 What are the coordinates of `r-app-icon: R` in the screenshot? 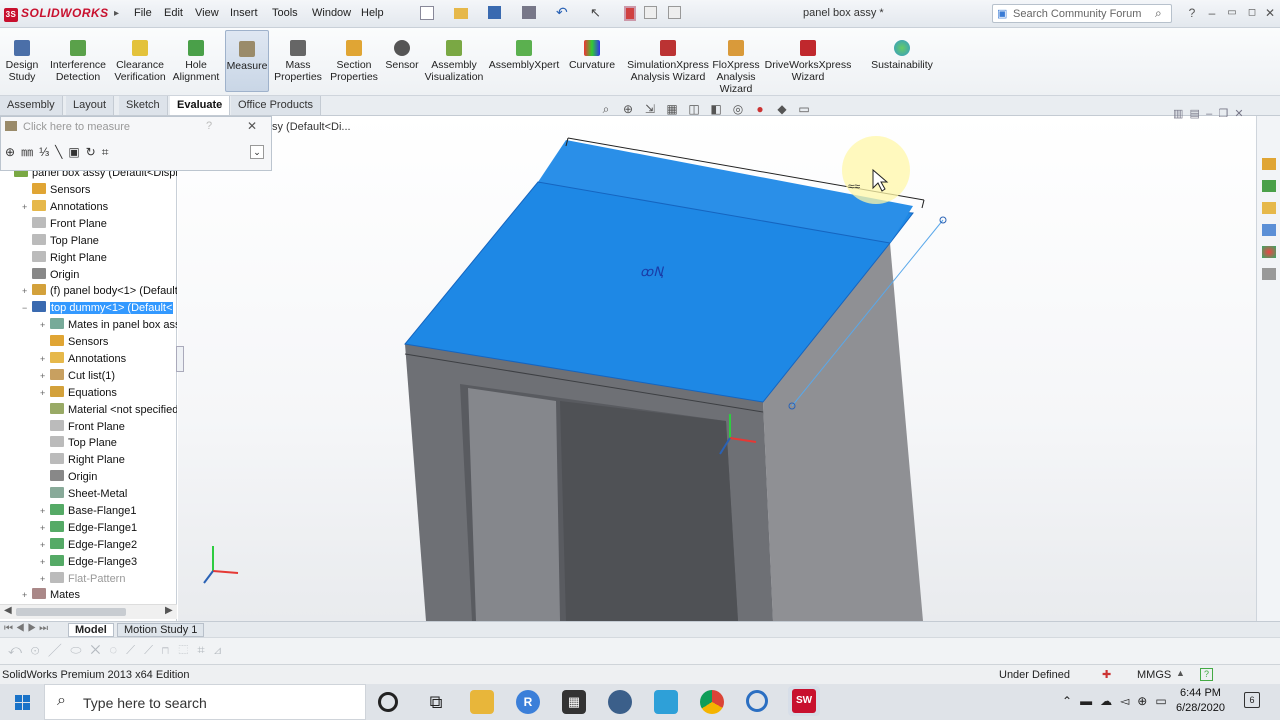 It's located at (528, 702).